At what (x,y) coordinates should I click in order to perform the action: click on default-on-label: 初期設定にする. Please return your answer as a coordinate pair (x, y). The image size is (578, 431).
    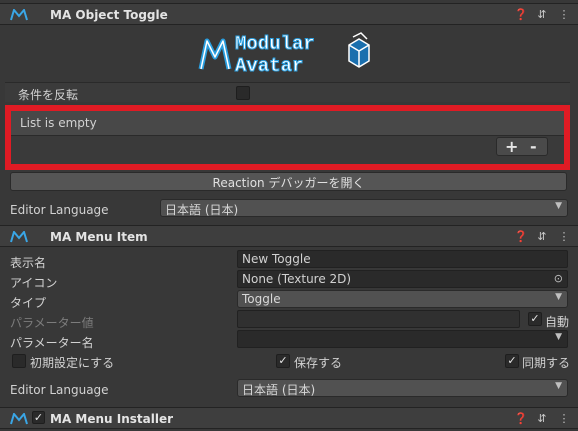
    Looking at the image, I should click on (72, 363).